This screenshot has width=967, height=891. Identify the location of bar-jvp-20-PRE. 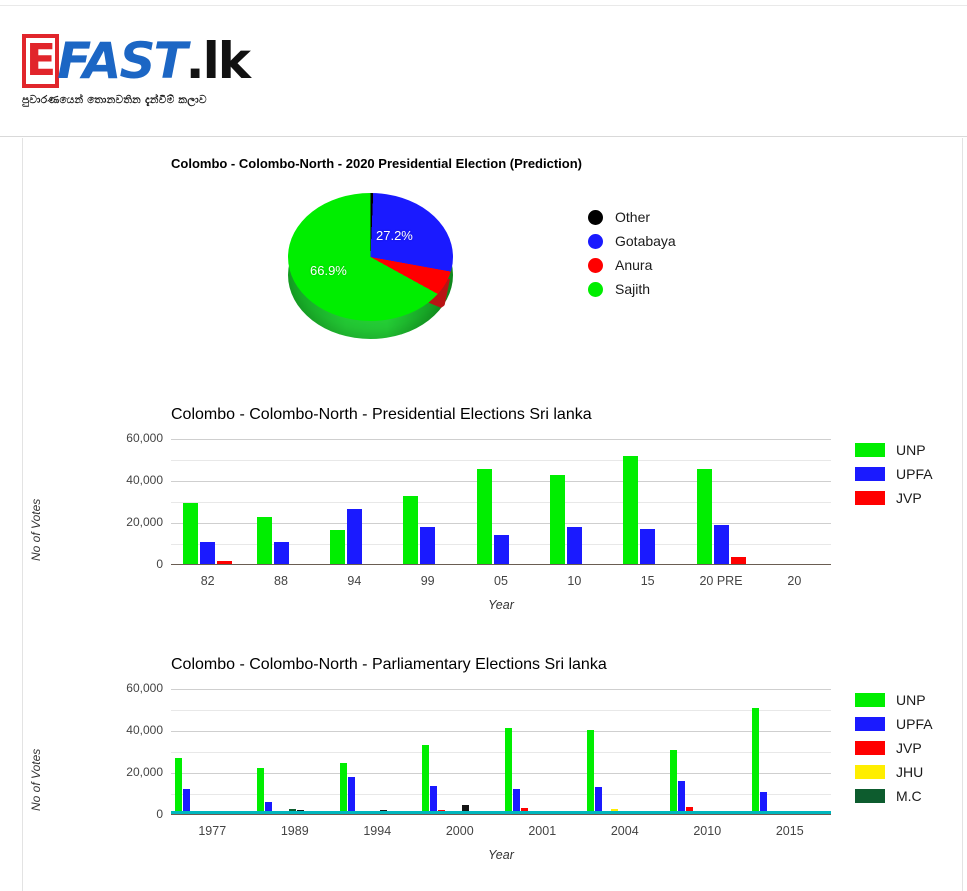
(738, 560).